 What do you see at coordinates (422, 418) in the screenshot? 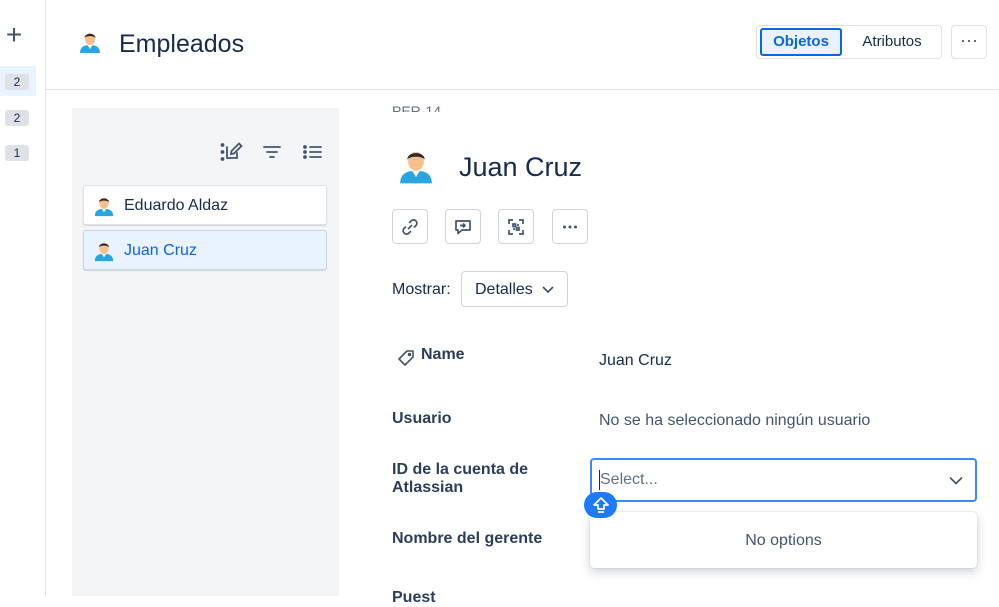
I see `attribute-label-usuario: Usuario` at bounding box center [422, 418].